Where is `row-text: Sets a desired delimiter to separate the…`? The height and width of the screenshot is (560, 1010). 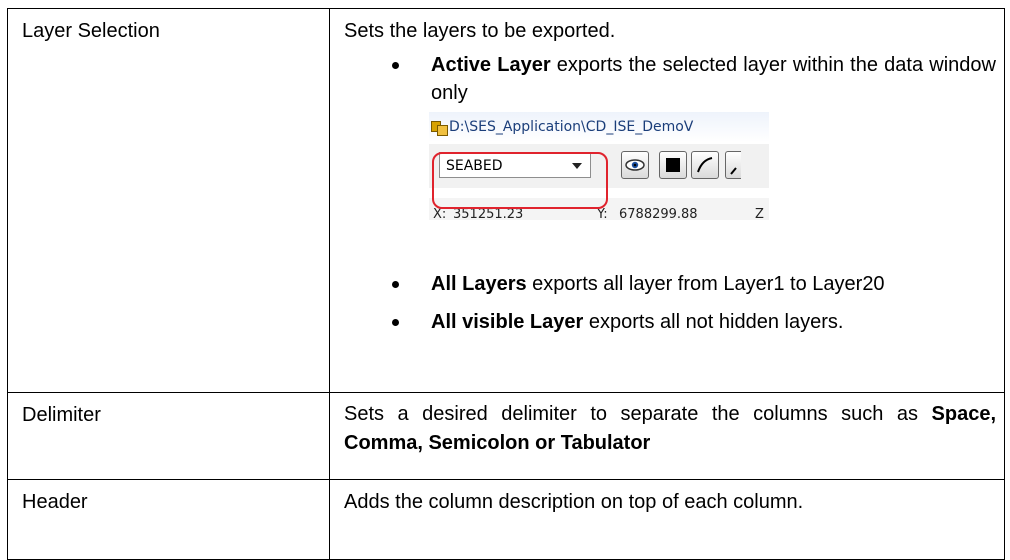
row-text: Sets a desired delimiter to separate the… is located at coordinates (638, 414).